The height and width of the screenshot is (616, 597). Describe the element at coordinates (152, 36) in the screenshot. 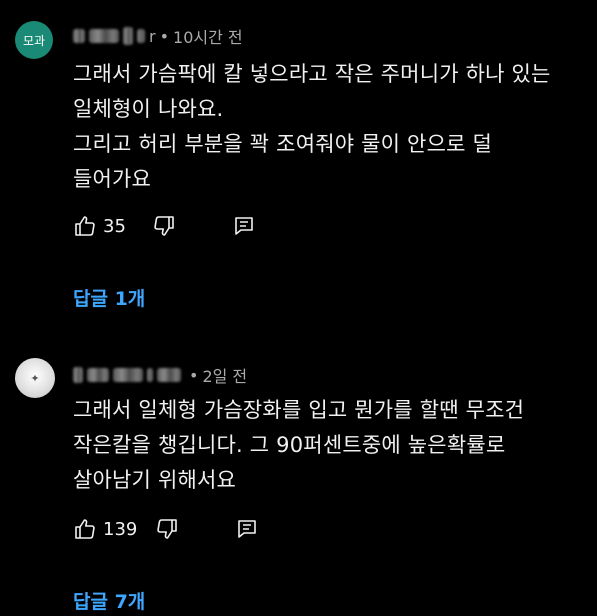

I see `author-name-tail: r` at that location.